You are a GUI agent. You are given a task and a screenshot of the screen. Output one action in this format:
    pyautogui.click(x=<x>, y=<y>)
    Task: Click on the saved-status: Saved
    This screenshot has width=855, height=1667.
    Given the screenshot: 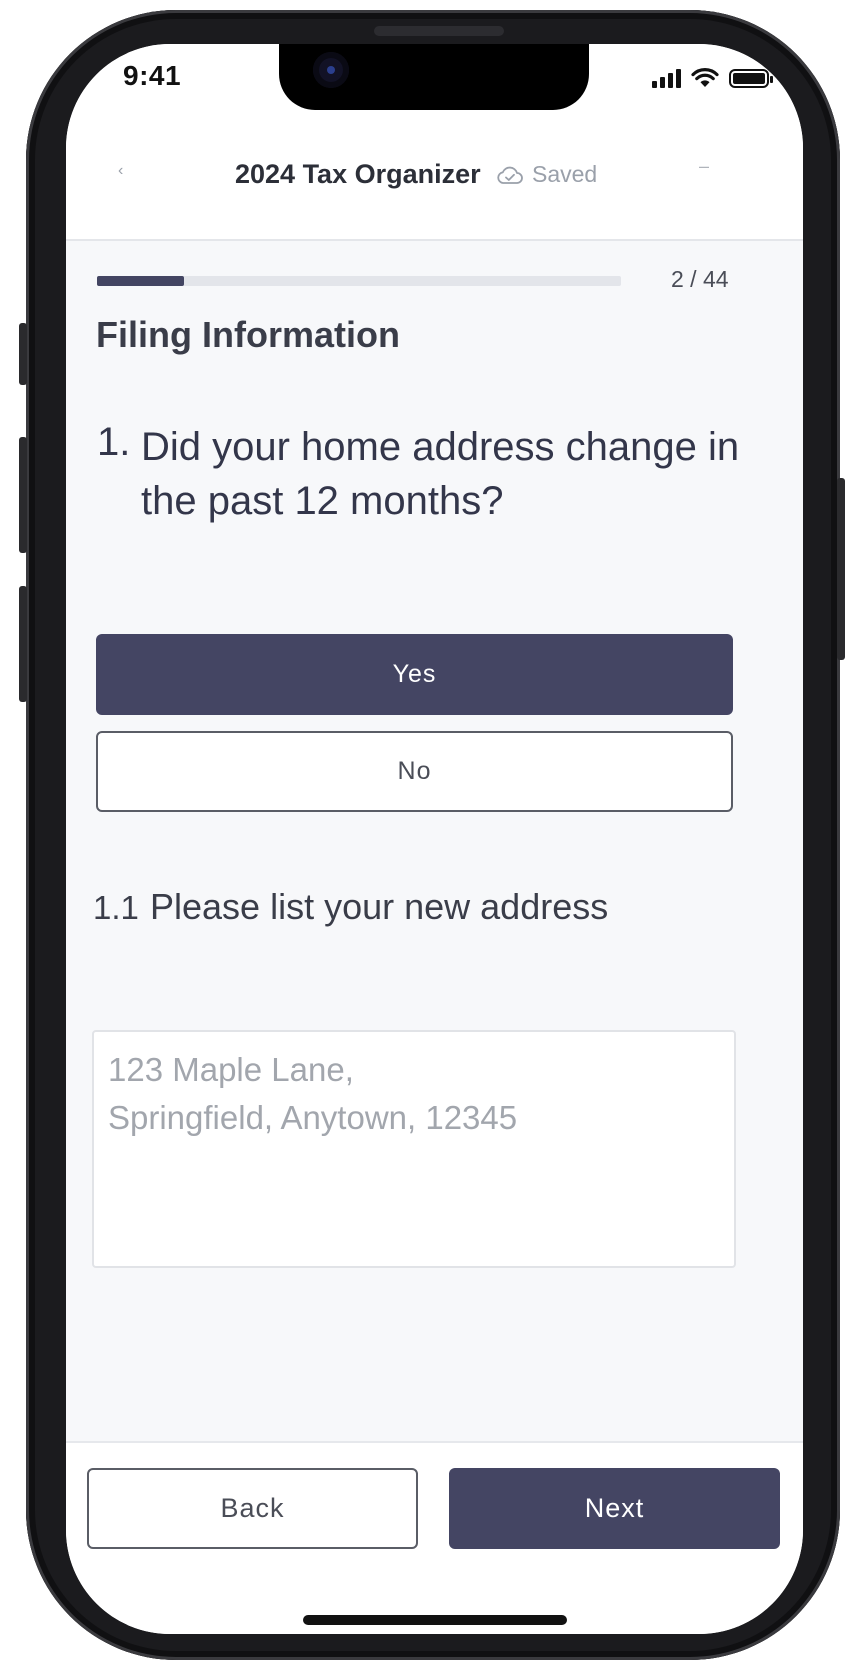 What is the action you would take?
    pyautogui.click(x=546, y=174)
    